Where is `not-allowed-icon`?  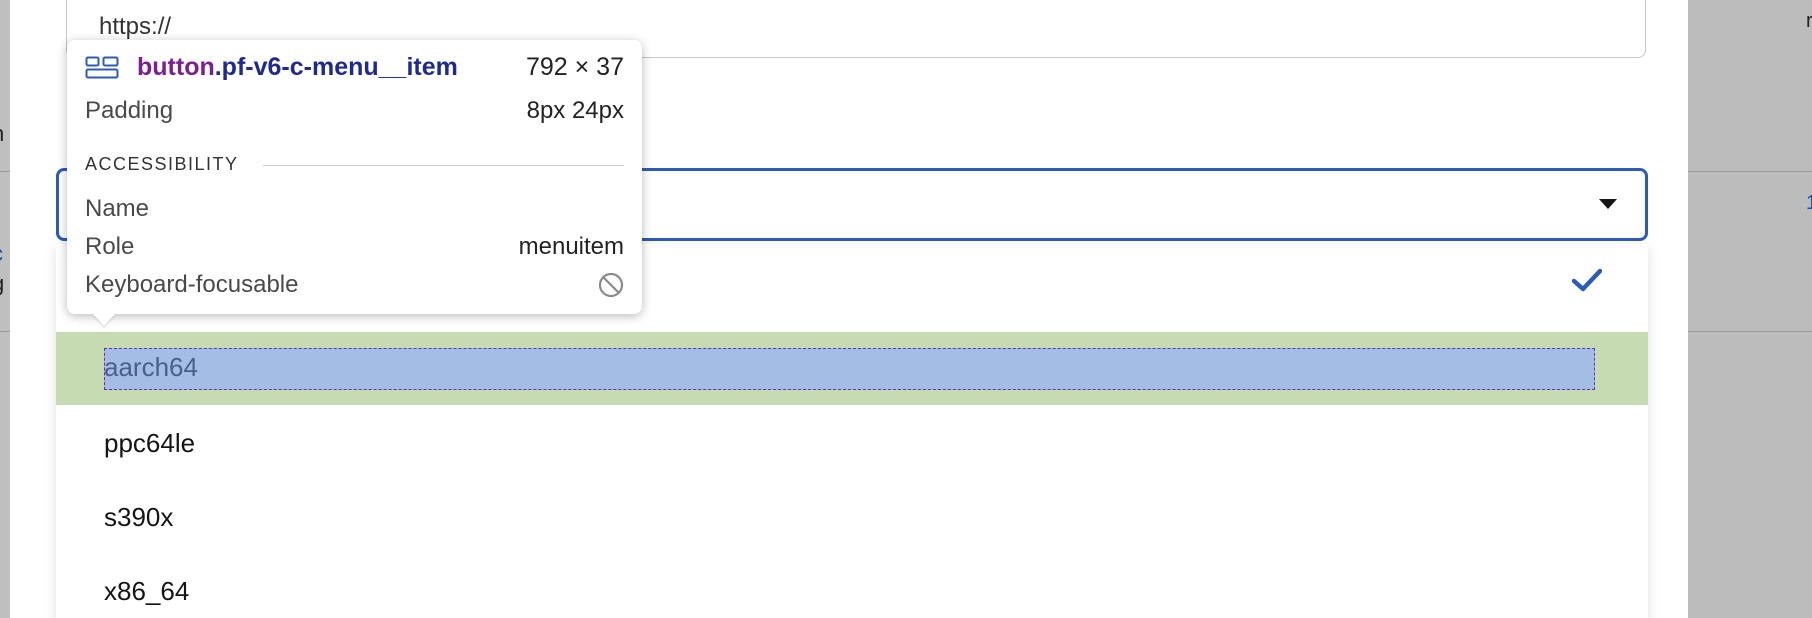 not-allowed-icon is located at coordinates (611, 285).